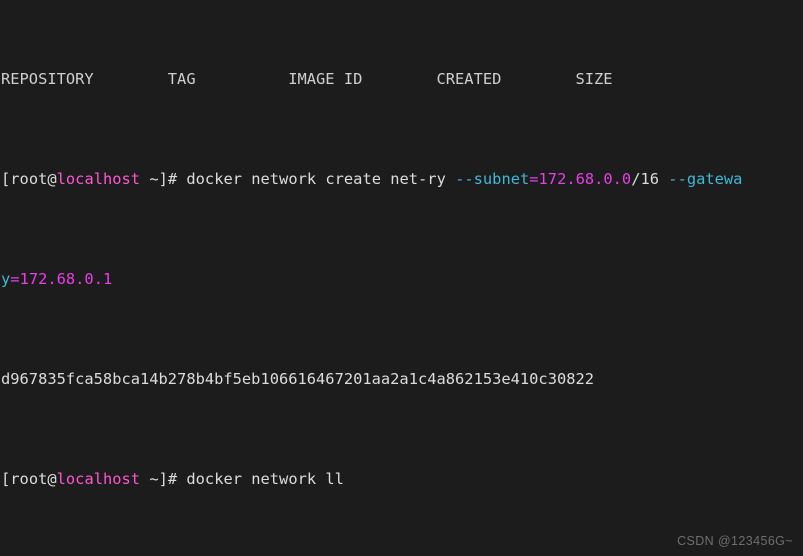 This screenshot has width=803, height=556. I want to click on command-line-create-wrap: y=172.68.0.1, so click(401, 279).